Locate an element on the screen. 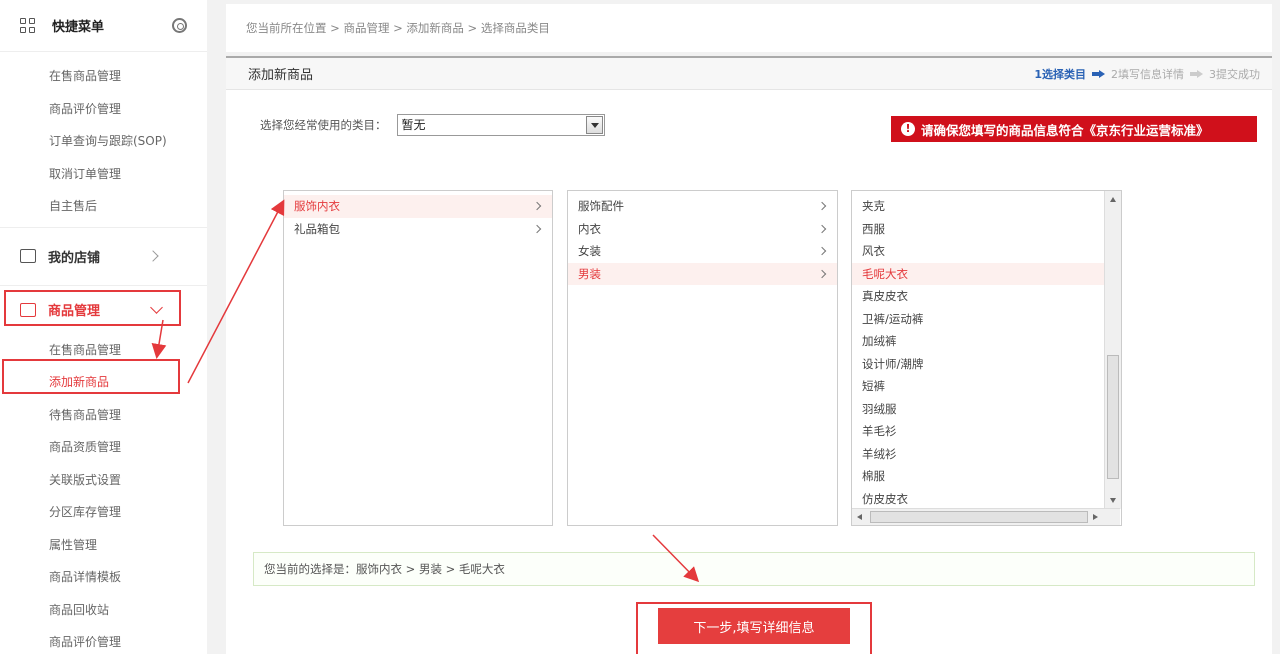 This screenshot has width=1280, height=654. page-title: 添加新商品 is located at coordinates (281, 75).